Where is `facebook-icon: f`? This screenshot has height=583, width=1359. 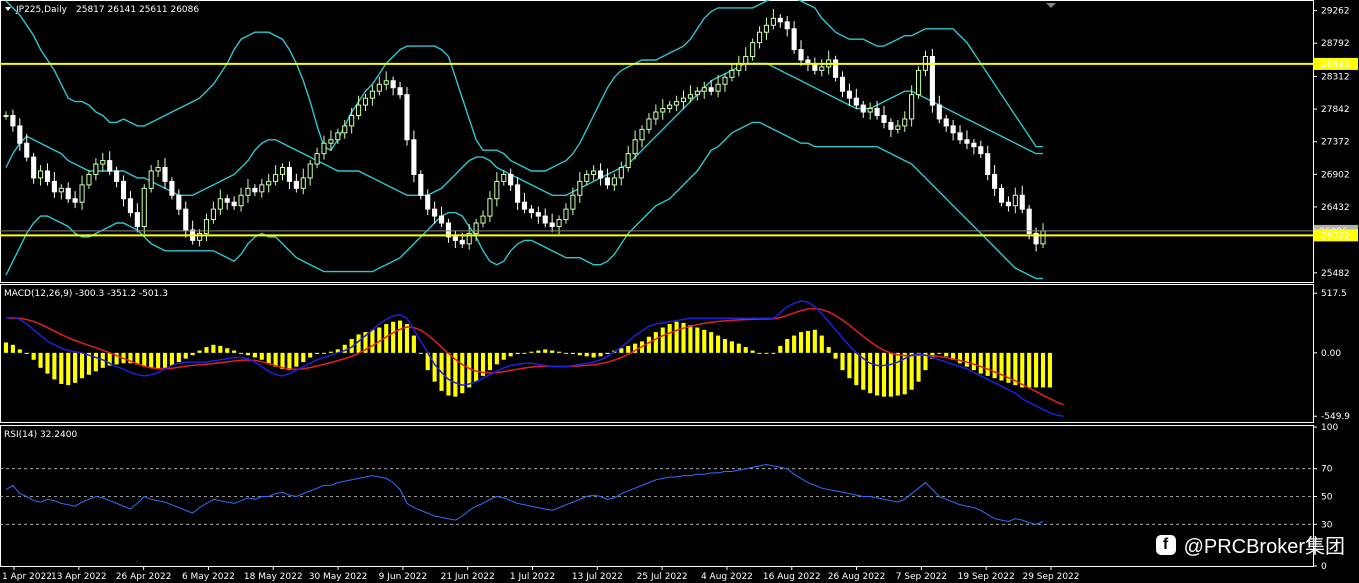 facebook-icon: f is located at coordinates (1165, 544).